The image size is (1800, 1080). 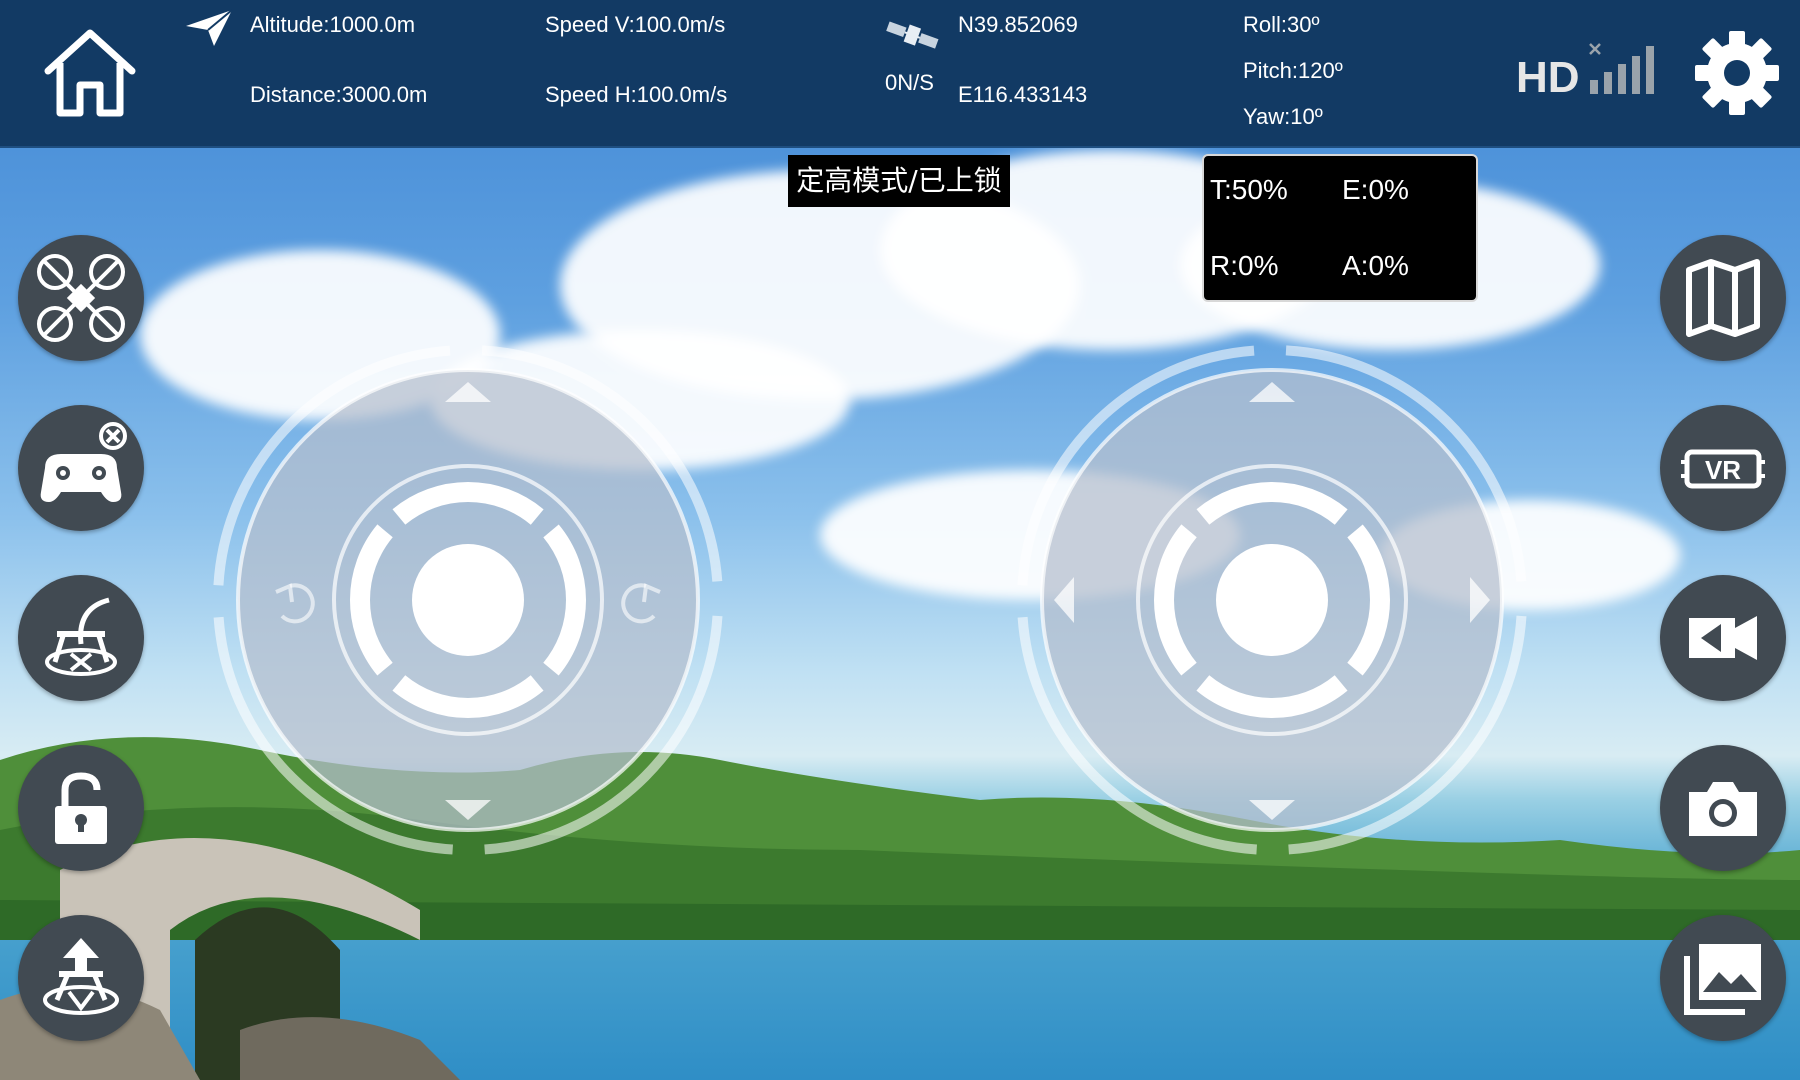 I want to click on trim-throttle: T:50%, so click(x=1249, y=189).